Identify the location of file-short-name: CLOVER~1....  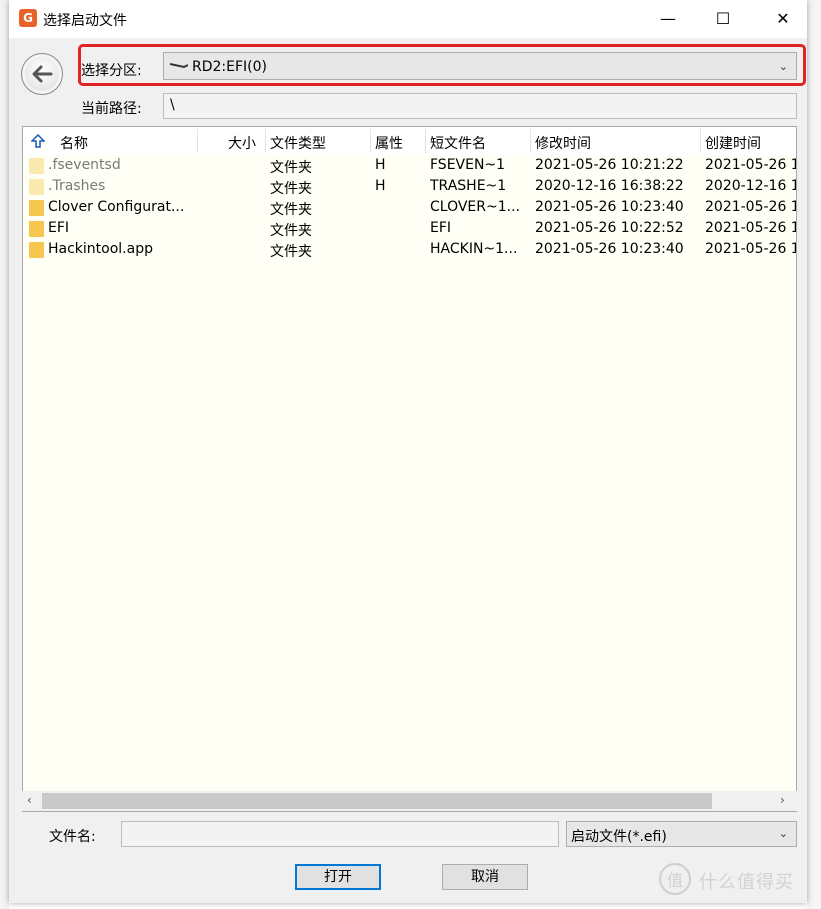
(475, 207).